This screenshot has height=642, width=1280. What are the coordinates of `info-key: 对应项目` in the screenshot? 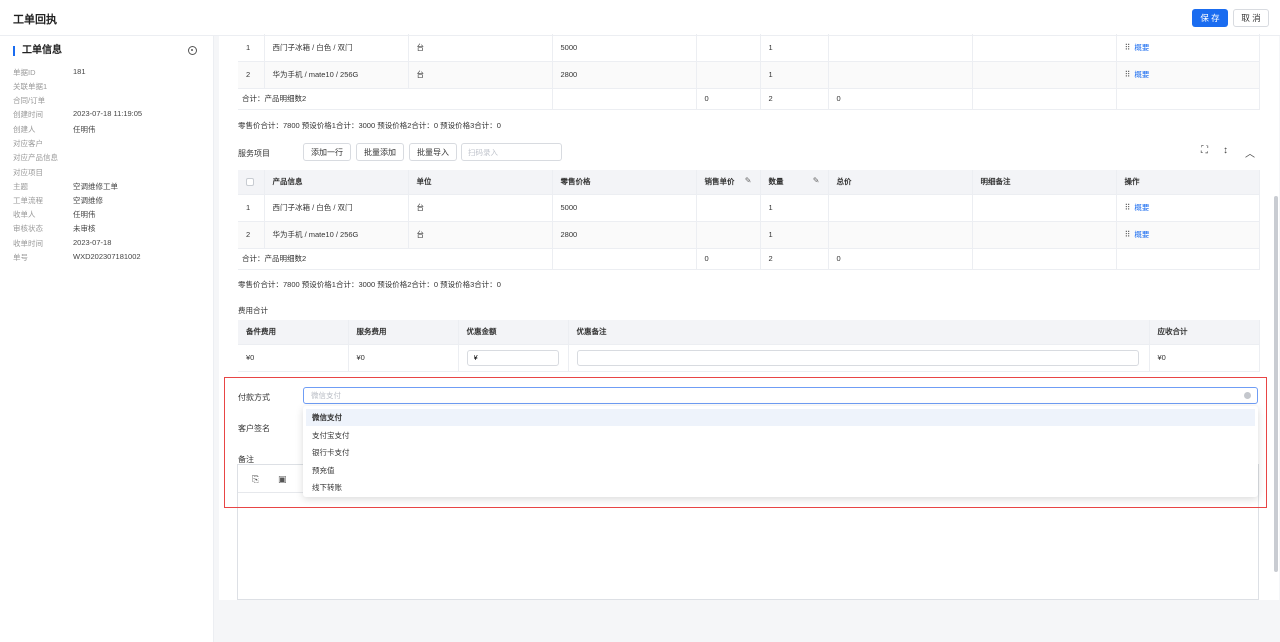 It's located at (28, 172).